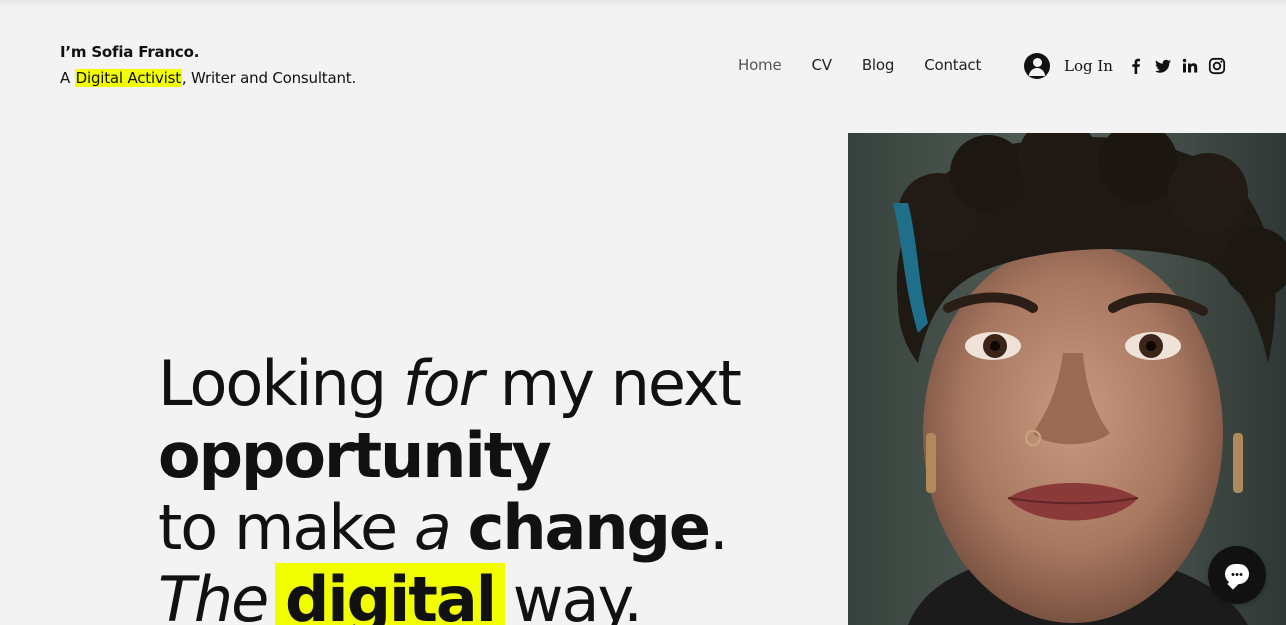 The width and height of the screenshot is (1286, 625). Describe the element at coordinates (1136, 66) in the screenshot. I see `facebook-icon` at that location.